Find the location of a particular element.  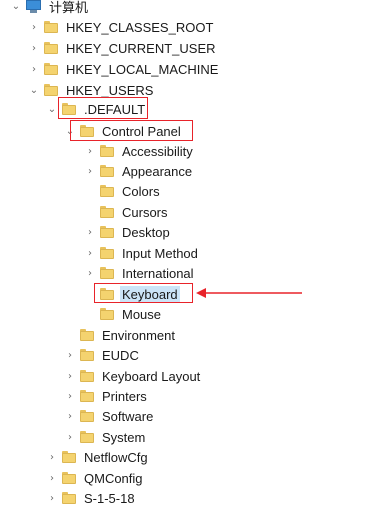

annotation-arrow-icon is located at coordinates (249, 293).